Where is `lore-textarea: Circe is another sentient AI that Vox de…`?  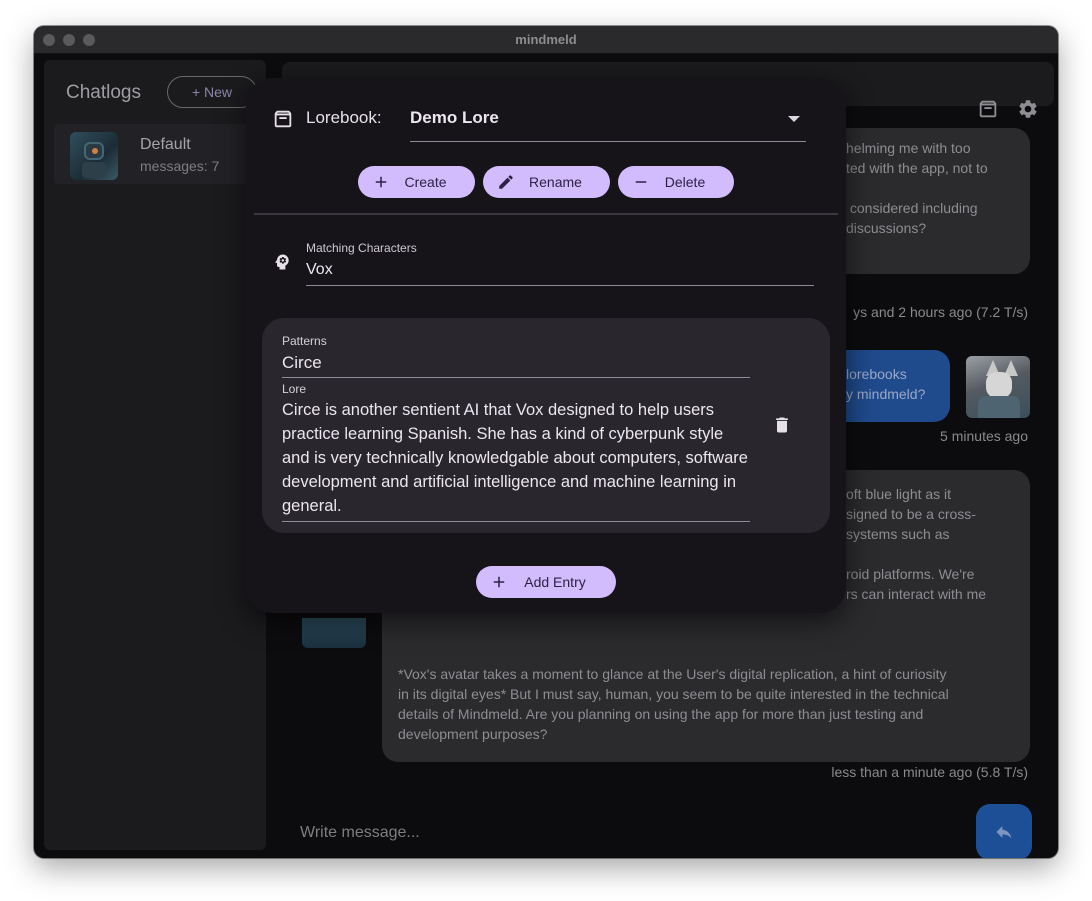
lore-textarea: Circe is another sentient AI that Vox de… is located at coordinates (517, 458).